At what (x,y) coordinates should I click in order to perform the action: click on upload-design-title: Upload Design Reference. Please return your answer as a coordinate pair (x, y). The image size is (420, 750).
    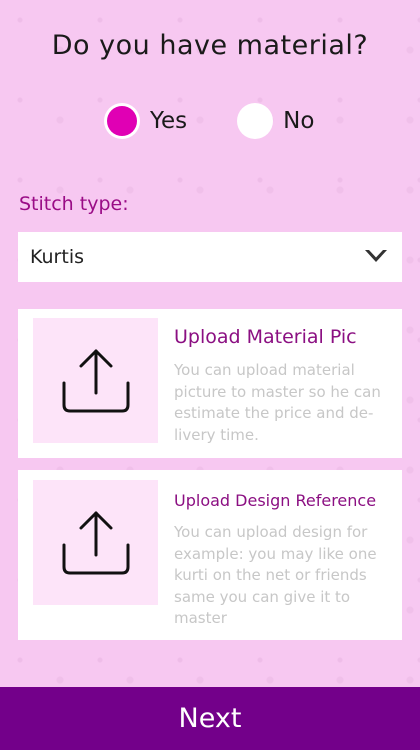
    Looking at the image, I should click on (275, 500).